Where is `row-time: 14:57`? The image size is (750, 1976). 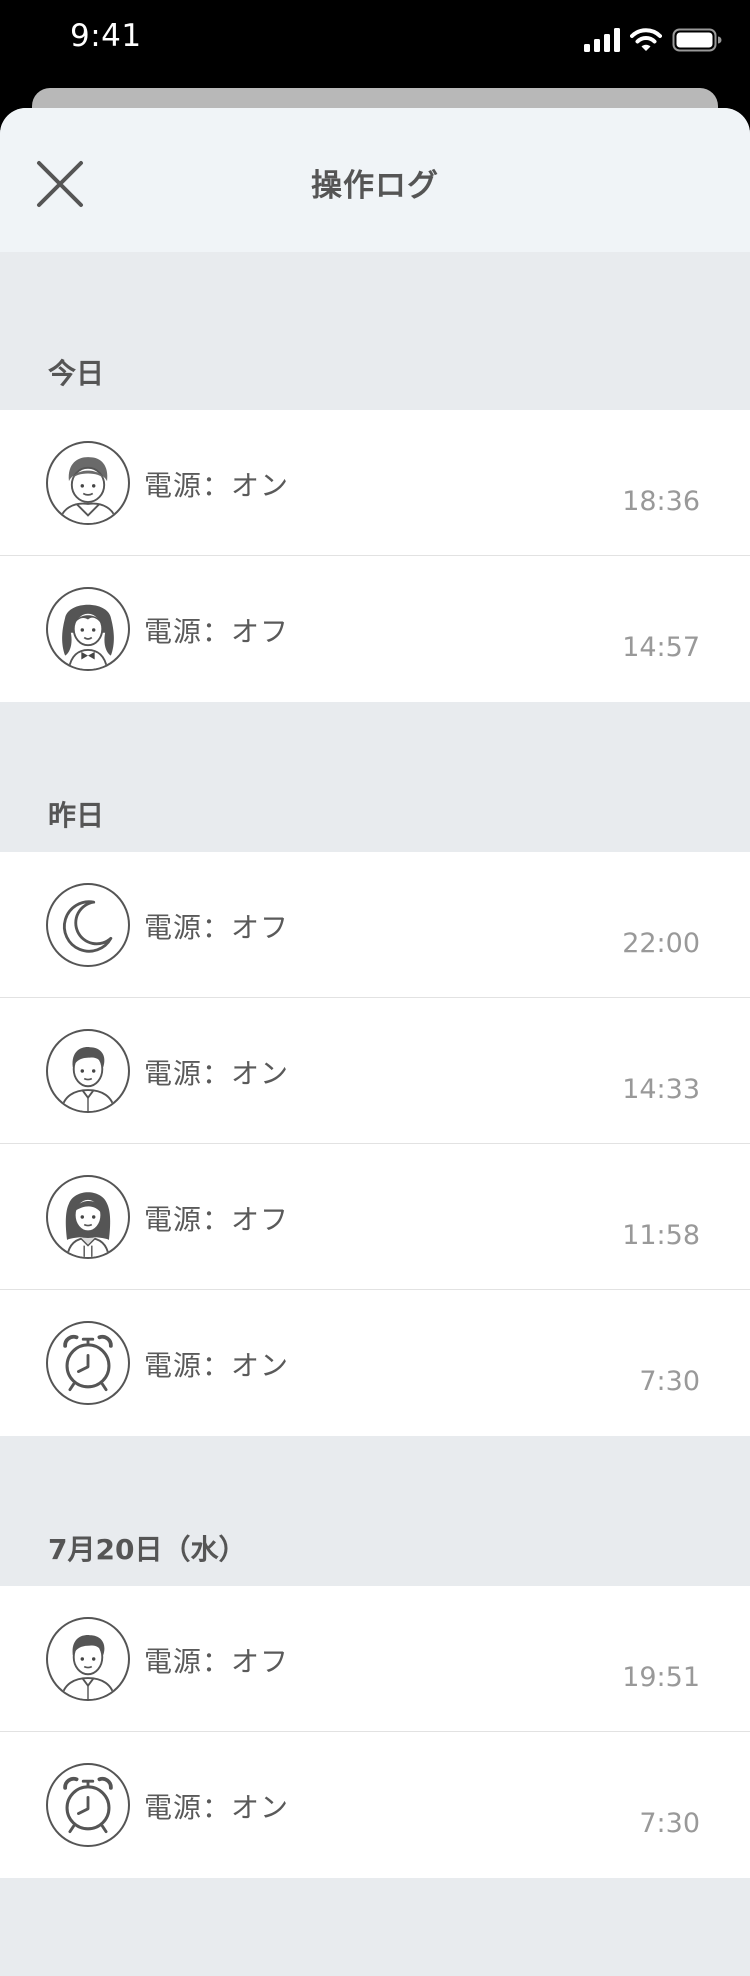
row-time: 14:57 is located at coordinates (661, 647).